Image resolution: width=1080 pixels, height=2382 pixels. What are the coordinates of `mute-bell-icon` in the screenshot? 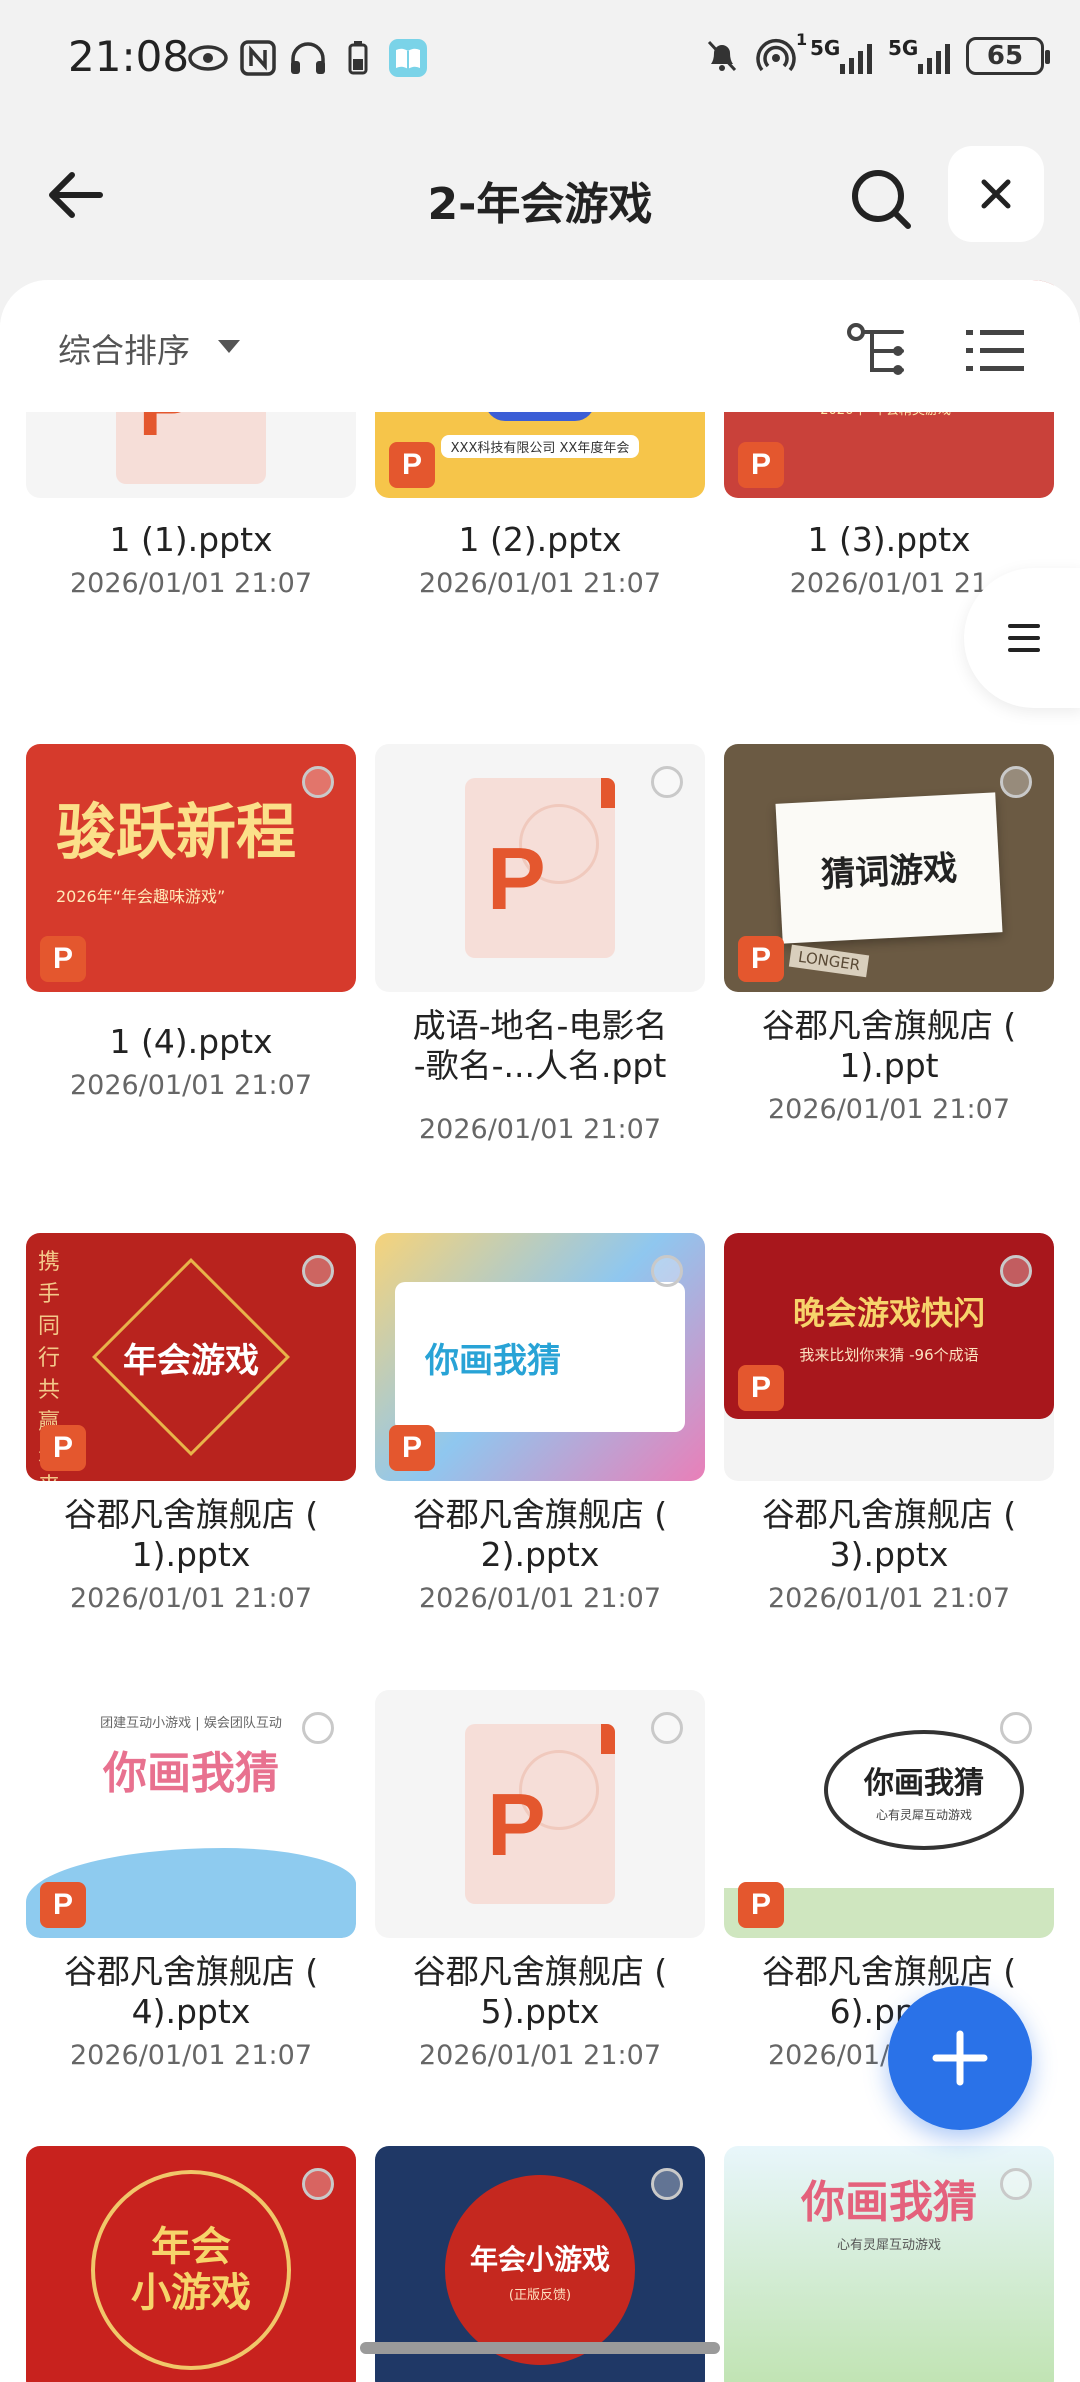 It's located at (722, 56).